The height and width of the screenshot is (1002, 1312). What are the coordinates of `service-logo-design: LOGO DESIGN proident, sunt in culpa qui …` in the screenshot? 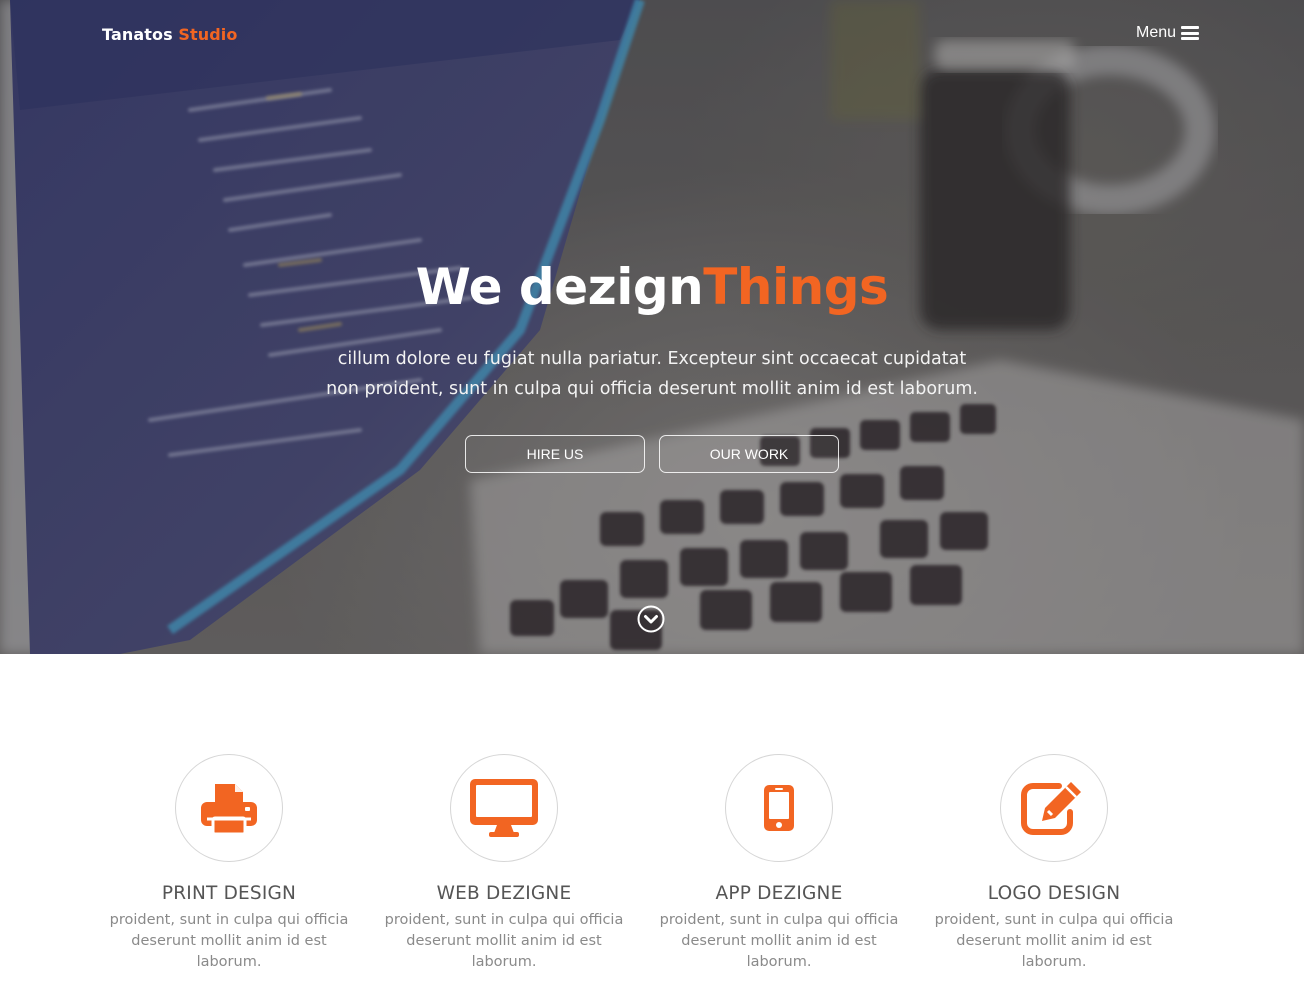 It's located at (1054, 863).